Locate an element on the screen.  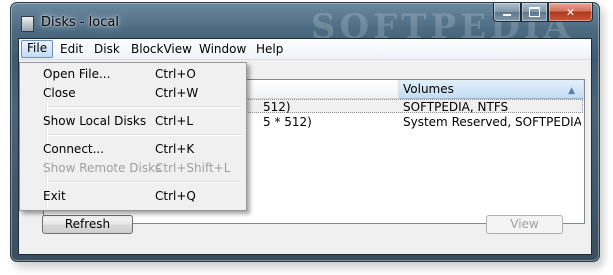
menu-window: Window is located at coordinates (222, 49).